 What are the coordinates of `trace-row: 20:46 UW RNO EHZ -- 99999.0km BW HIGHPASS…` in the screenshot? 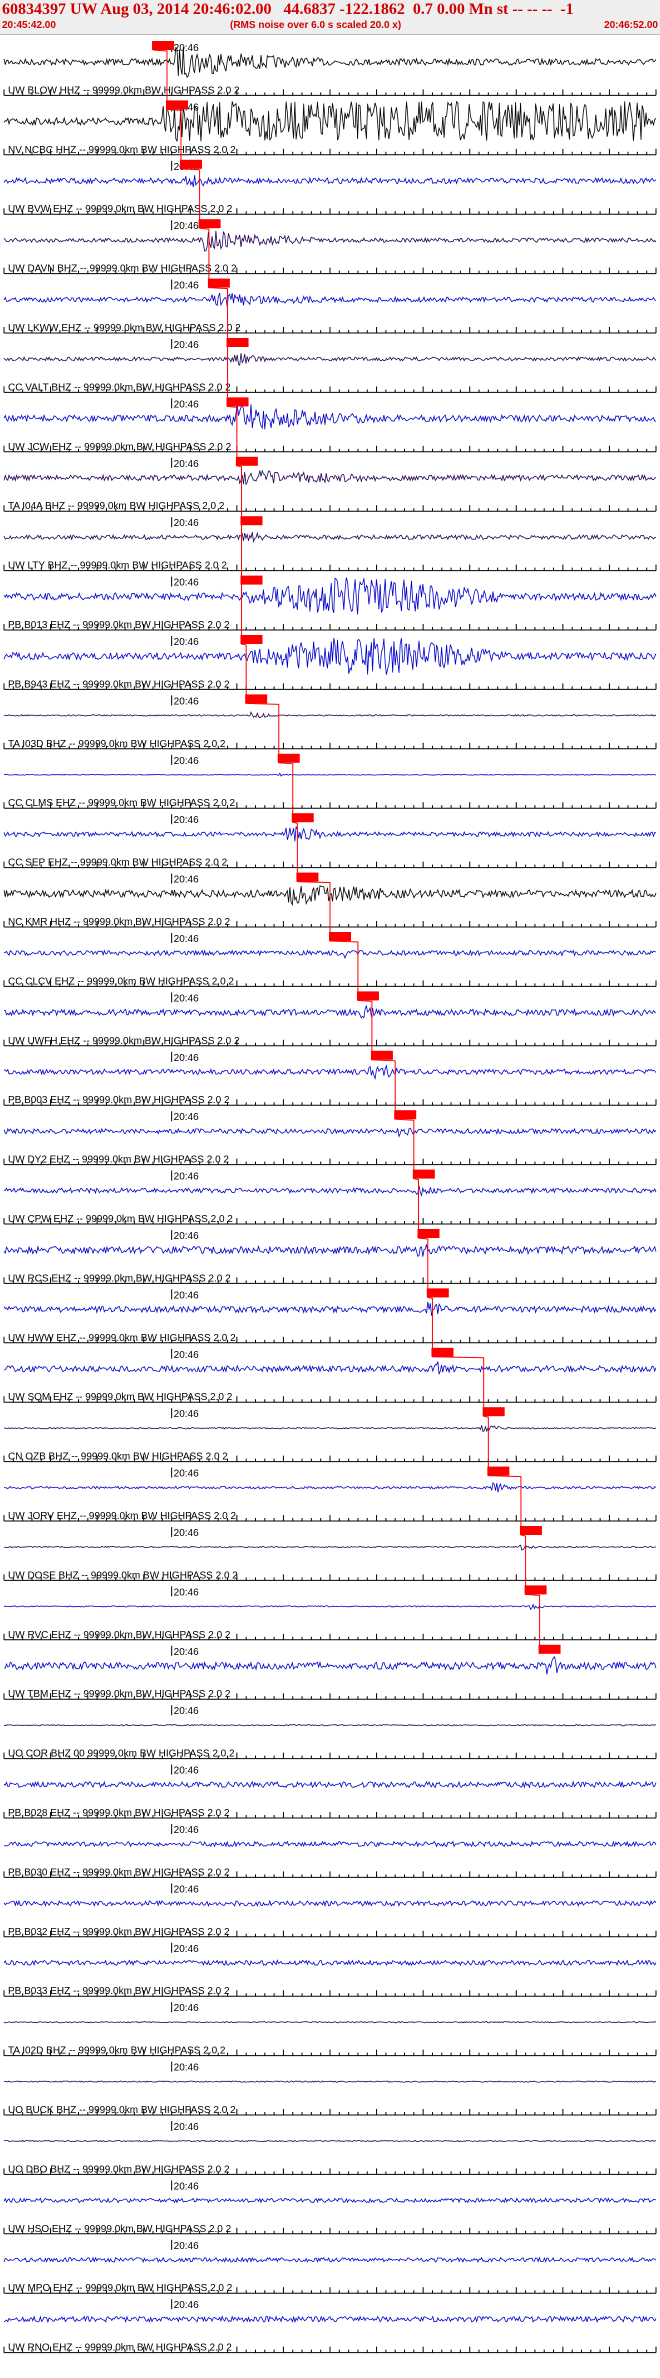 It's located at (330, 2326).